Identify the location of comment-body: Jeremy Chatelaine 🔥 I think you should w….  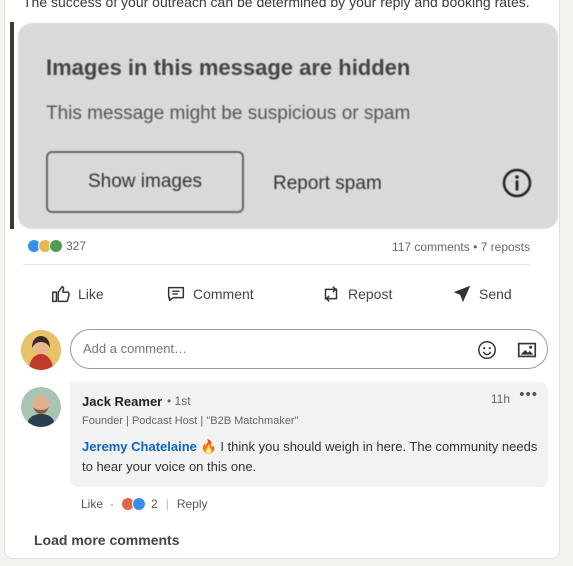
(312, 457).